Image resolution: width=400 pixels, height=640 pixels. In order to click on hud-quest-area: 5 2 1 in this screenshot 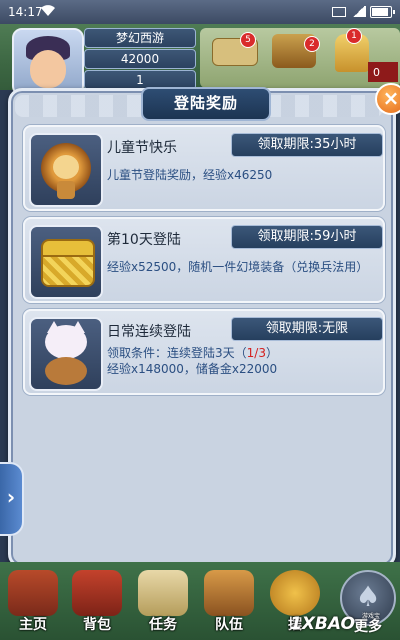, I will do `click(300, 58)`.